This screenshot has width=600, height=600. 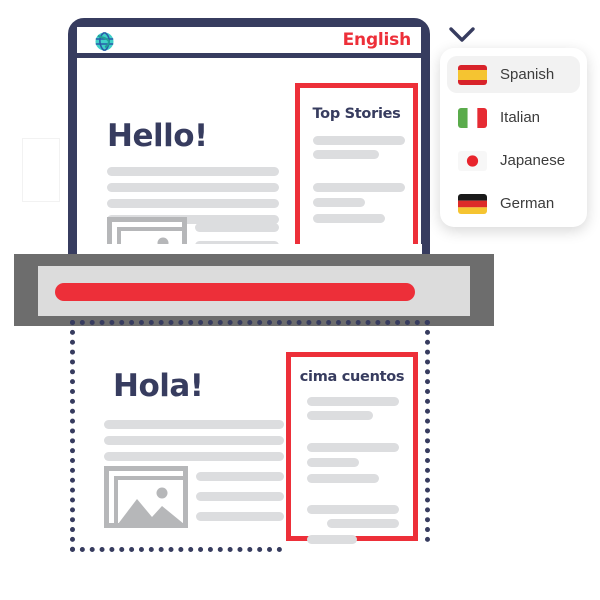 What do you see at coordinates (520, 117) in the screenshot?
I see `language-option-label: Italian` at bounding box center [520, 117].